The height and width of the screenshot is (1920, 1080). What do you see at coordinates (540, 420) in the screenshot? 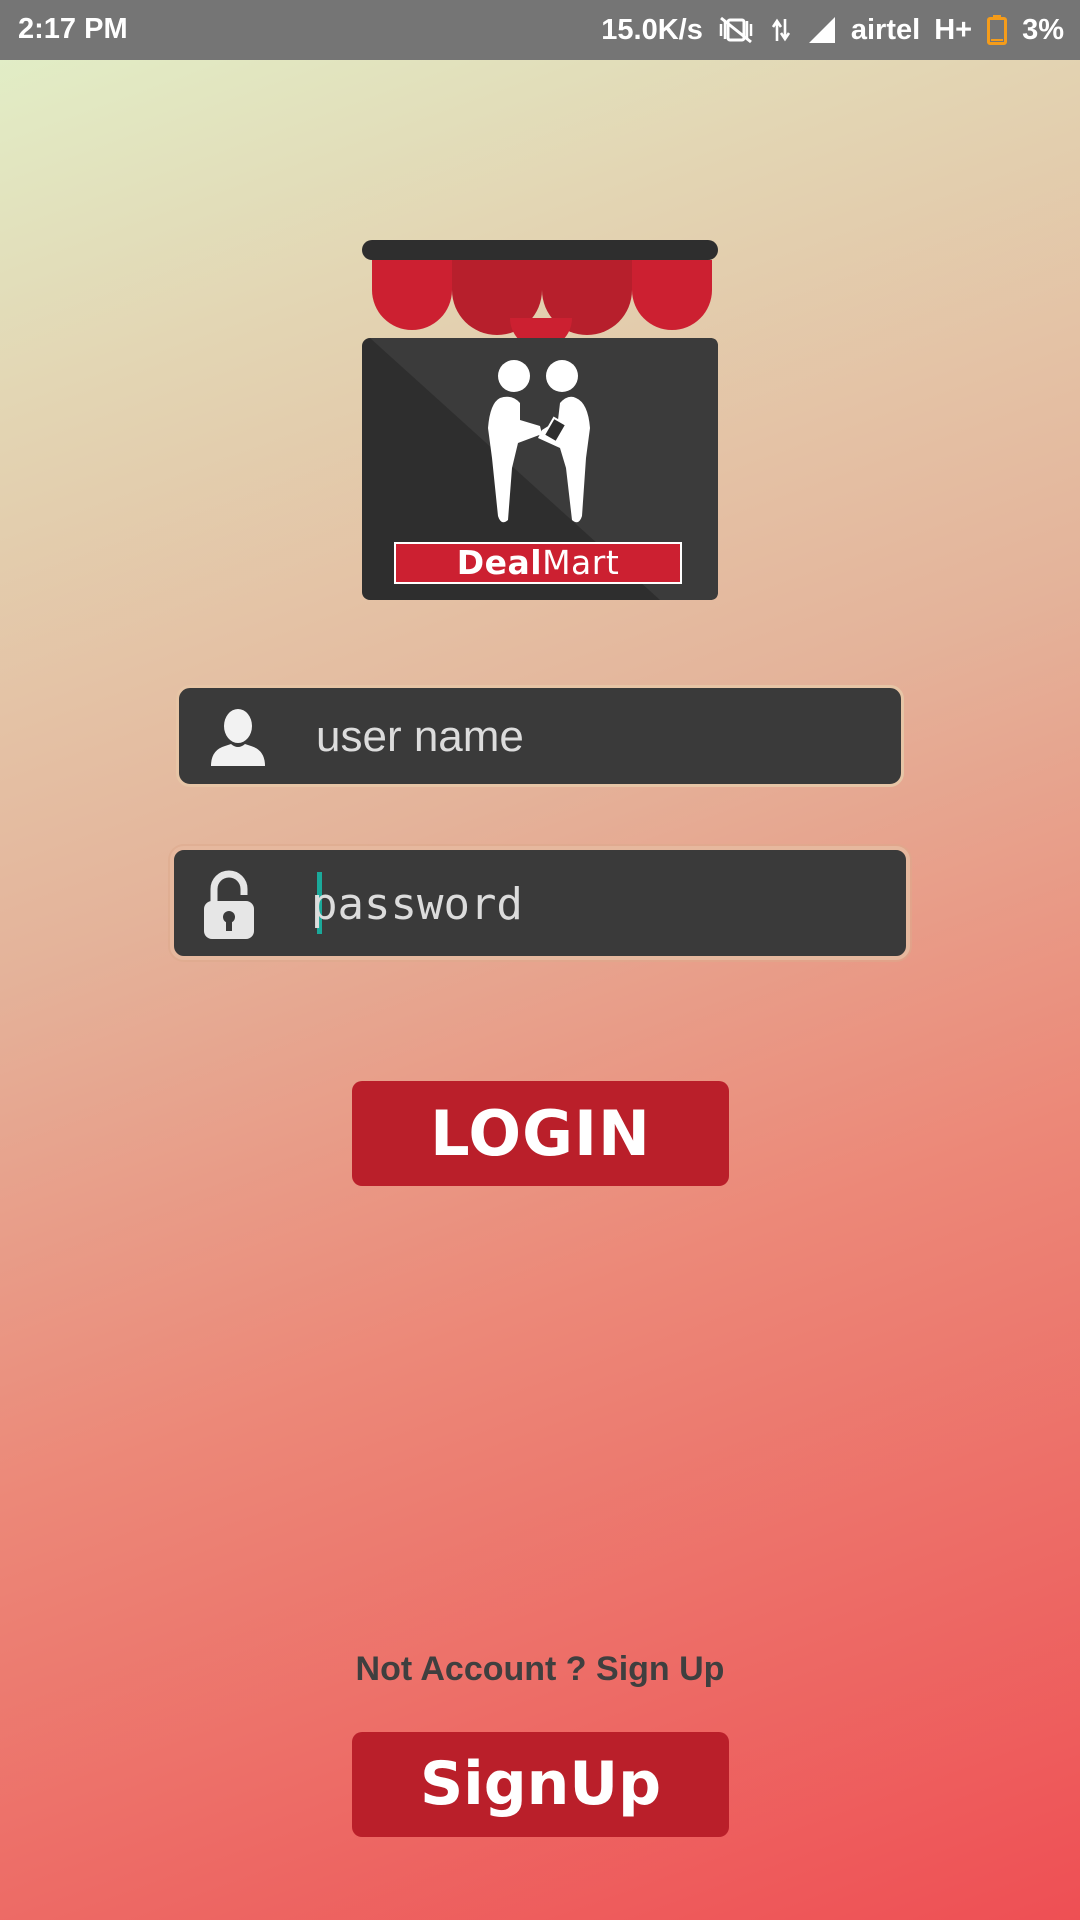
I see `app-logo: DealMart` at bounding box center [540, 420].